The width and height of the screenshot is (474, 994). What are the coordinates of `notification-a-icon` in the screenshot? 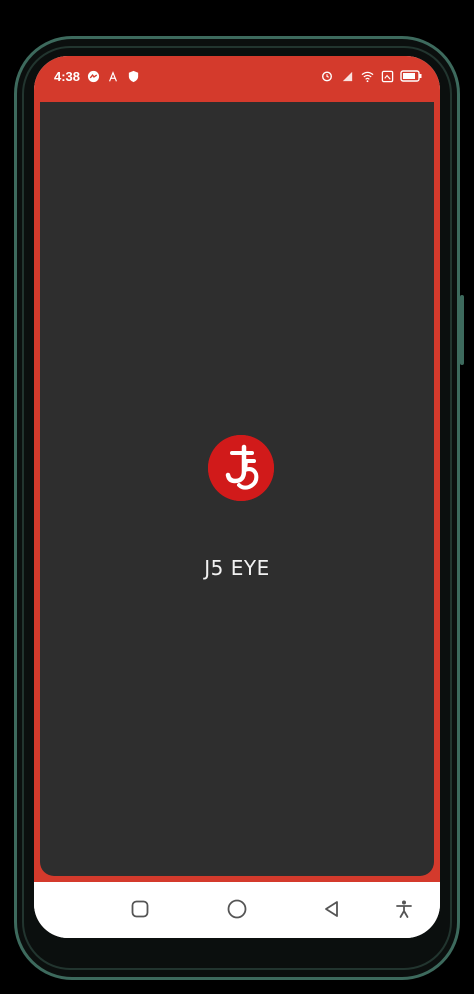 It's located at (113, 77).